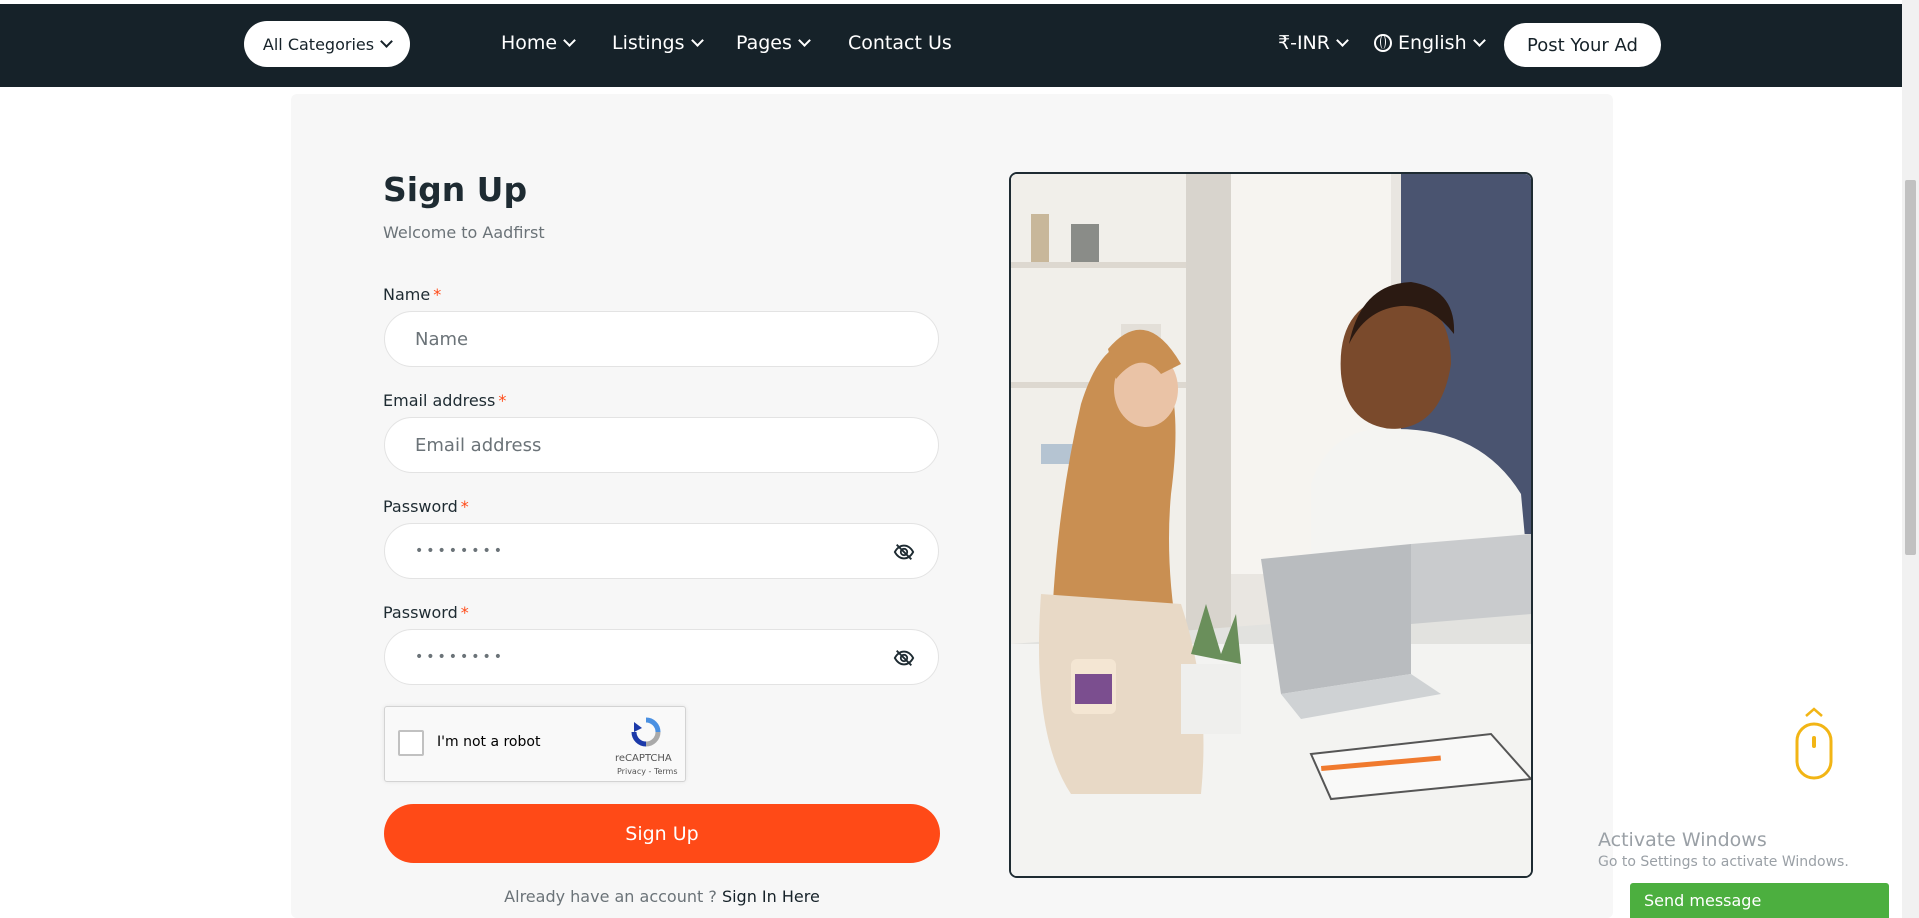 The width and height of the screenshot is (1919, 918). What do you see at coordinates (318, 44) in the screenshot?
I see `all-categories-label: All Categories` at bounding box center [318, 44].